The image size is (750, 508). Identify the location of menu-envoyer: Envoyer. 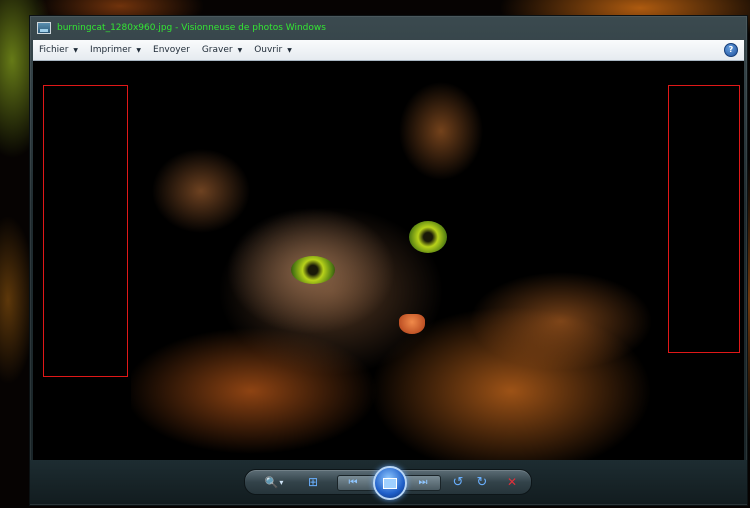
(171, 50).